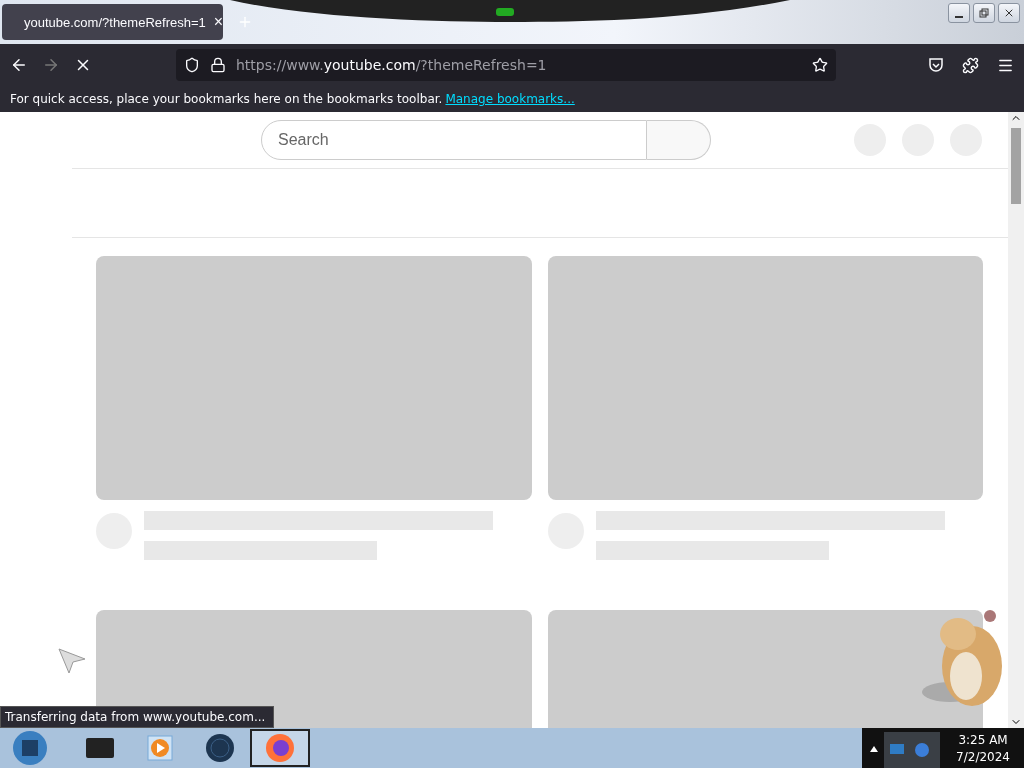 Image resolution: width=1024 pixels, height=768 pixels. I want to click on restore-button, so click(984, 13).